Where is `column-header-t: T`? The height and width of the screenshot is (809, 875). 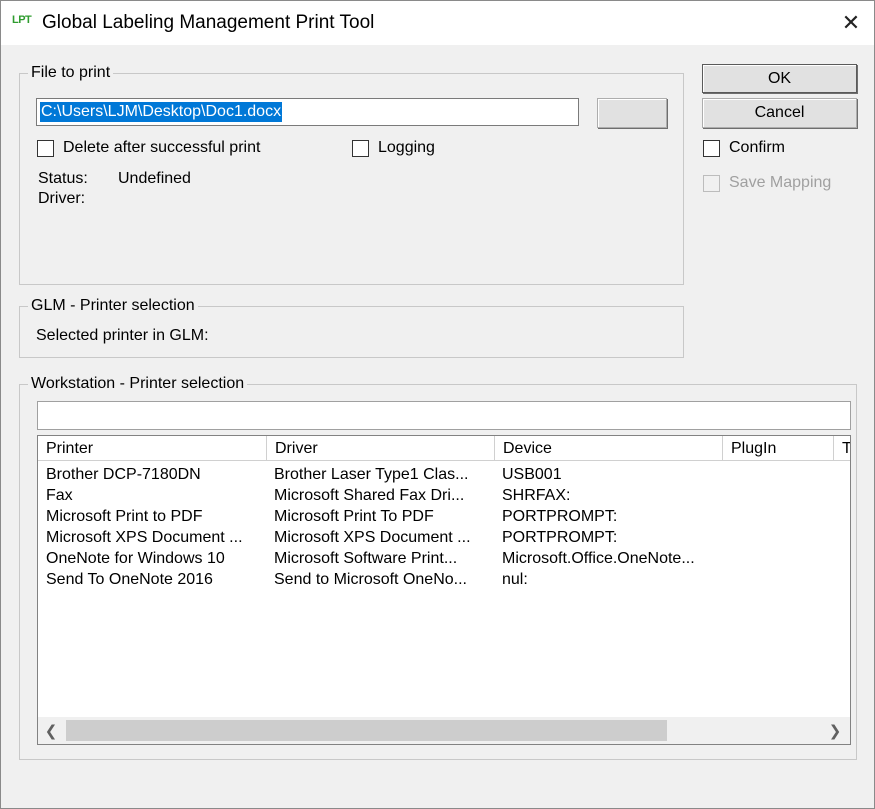 column-header-t: T is located at coordinates (842, 448).